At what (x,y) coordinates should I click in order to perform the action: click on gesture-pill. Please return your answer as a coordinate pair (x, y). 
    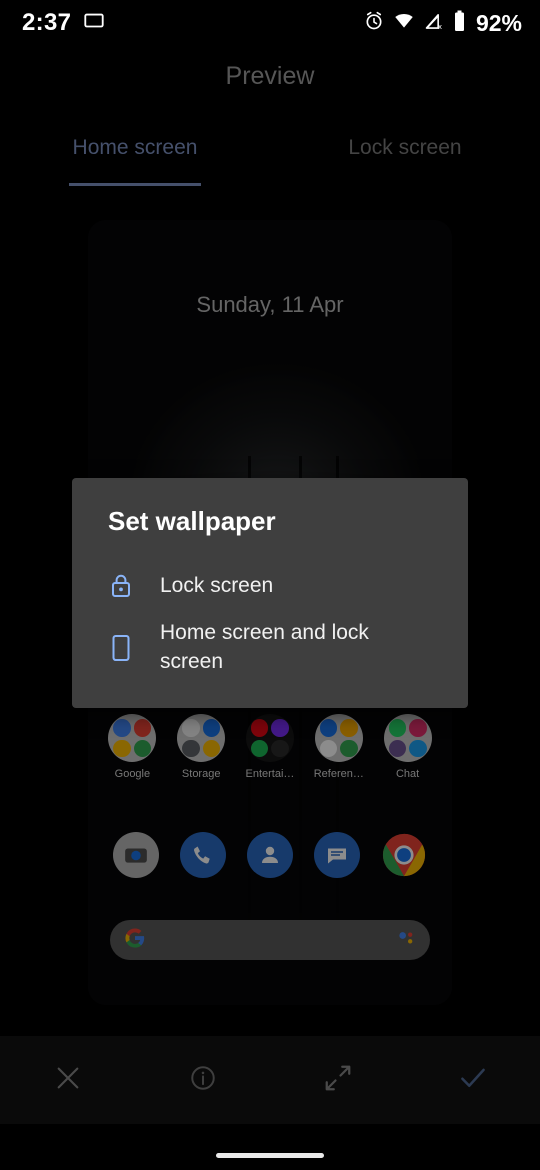
    Looking at the image, I should click on (270, 1155).